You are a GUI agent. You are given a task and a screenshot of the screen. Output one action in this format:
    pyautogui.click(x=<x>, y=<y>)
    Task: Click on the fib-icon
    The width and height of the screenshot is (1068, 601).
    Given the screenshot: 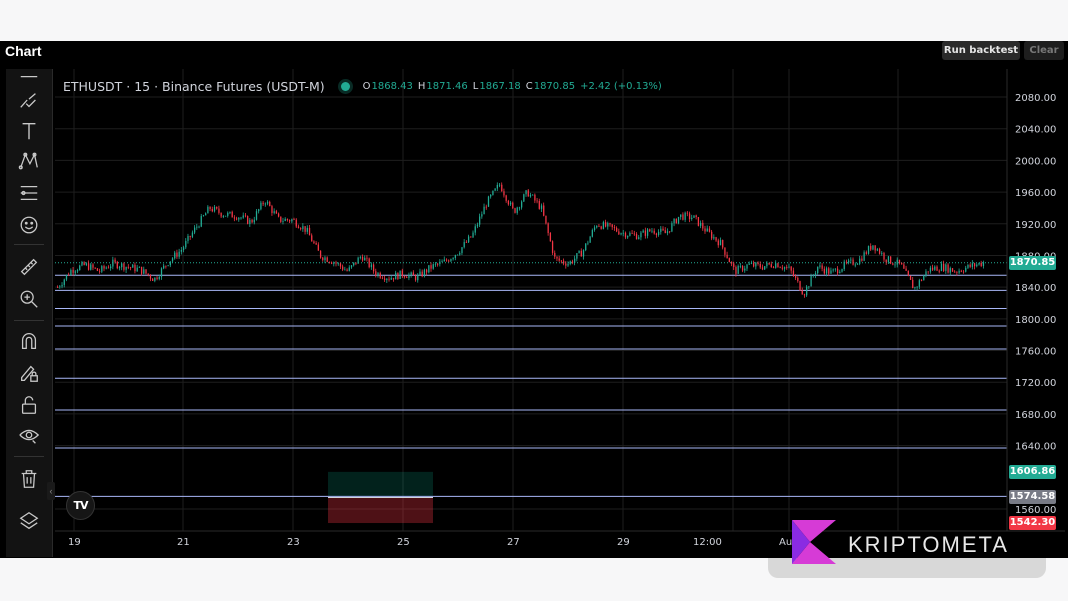 What is the action you would take?
    pyautogui.click(x=29, y=193)
    